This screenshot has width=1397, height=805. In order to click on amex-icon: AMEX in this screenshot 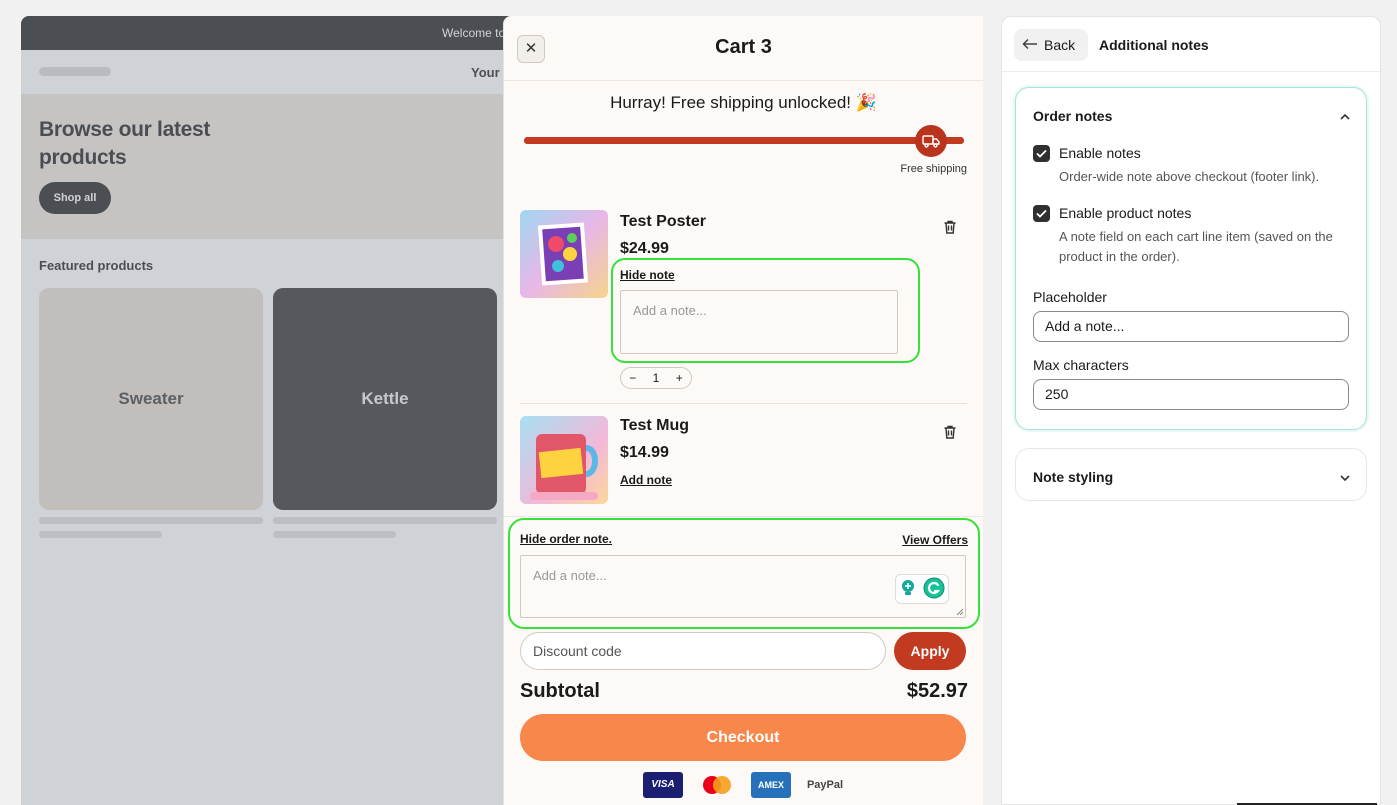, I will do `click(771, 785)`.